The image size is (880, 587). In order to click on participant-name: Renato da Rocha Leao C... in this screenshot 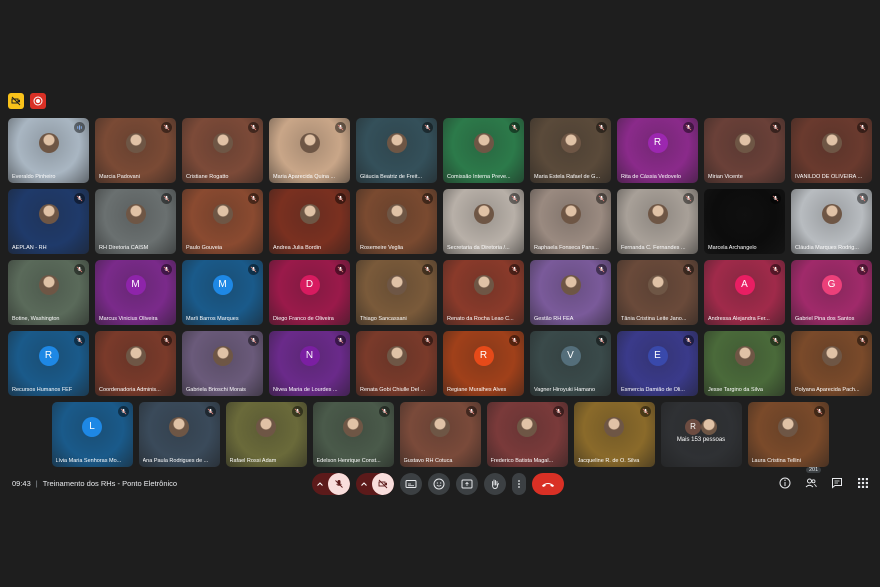, I will do `click(480, 319)`.